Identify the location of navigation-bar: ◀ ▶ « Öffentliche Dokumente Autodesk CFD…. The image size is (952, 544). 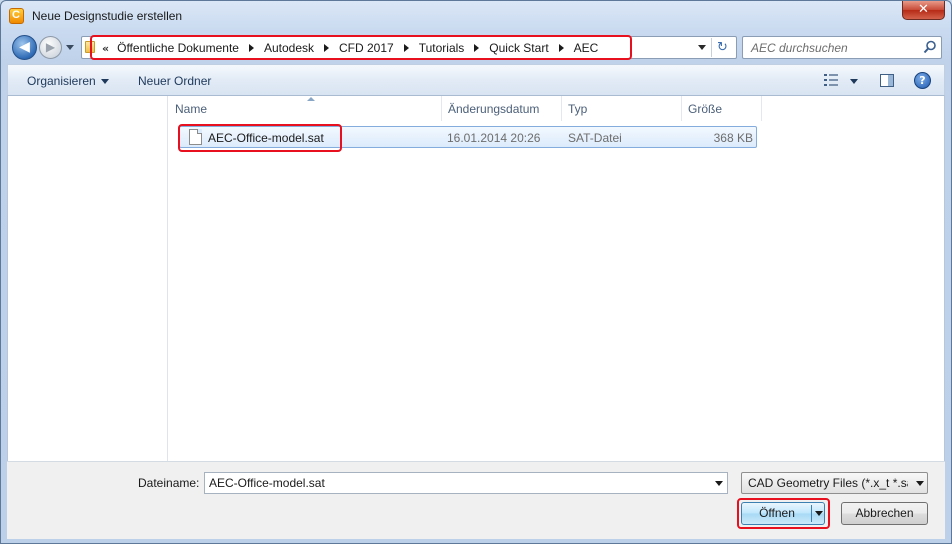
(476, 47).